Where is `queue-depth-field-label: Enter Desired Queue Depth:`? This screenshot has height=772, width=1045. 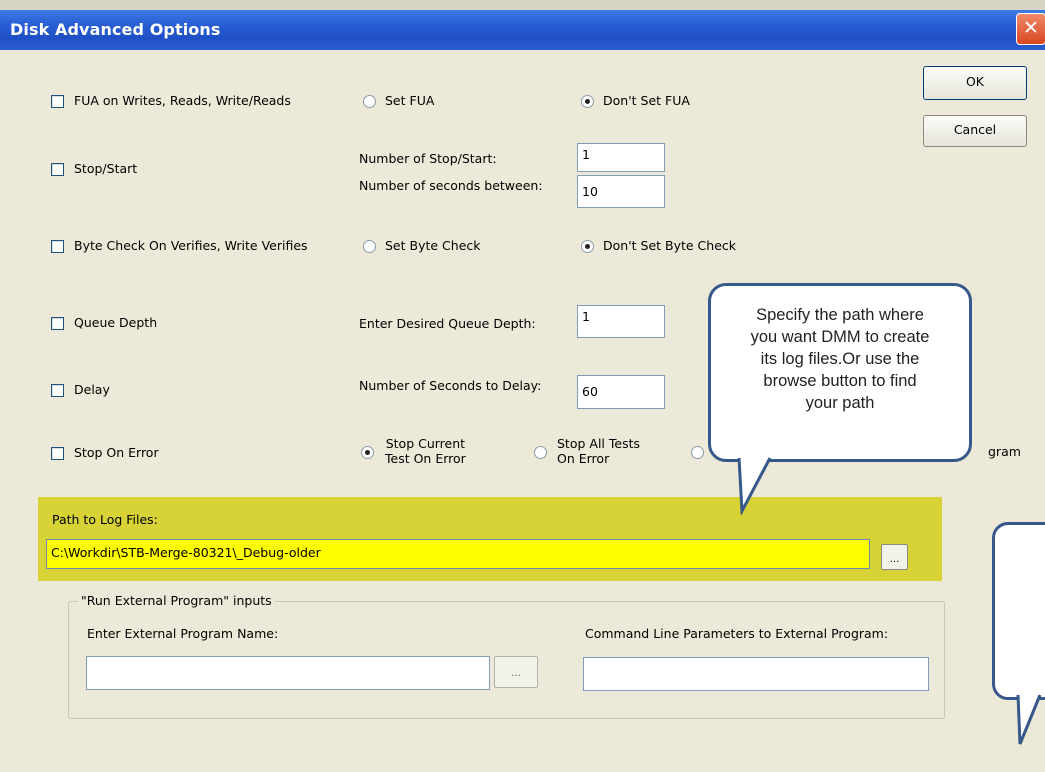 queue-depth-field-label: Enter Desired Queue Depth: is located at coordinates (447, 323).